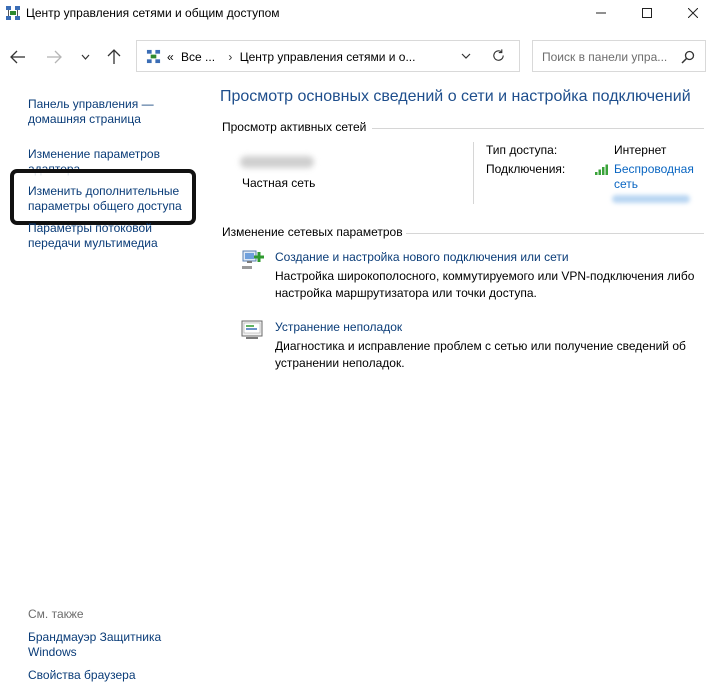 The image size is (714, 698). I want to click on address-dropdown-button, so click(466, 56).